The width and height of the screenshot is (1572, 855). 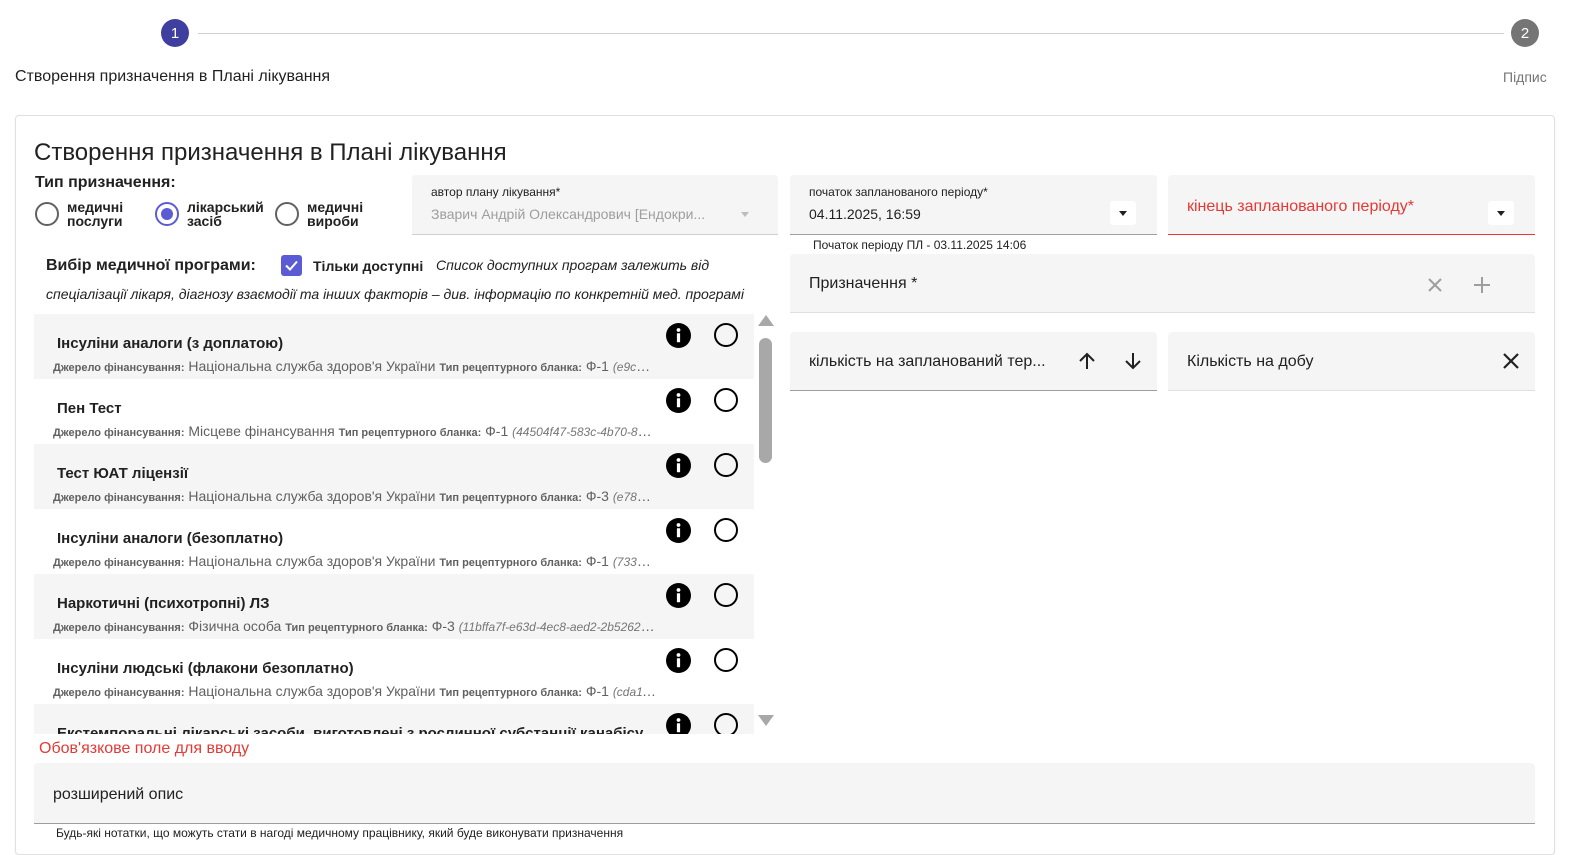 I want to click on only-available-label: Тільки доступні, so click(x=368, y=265).